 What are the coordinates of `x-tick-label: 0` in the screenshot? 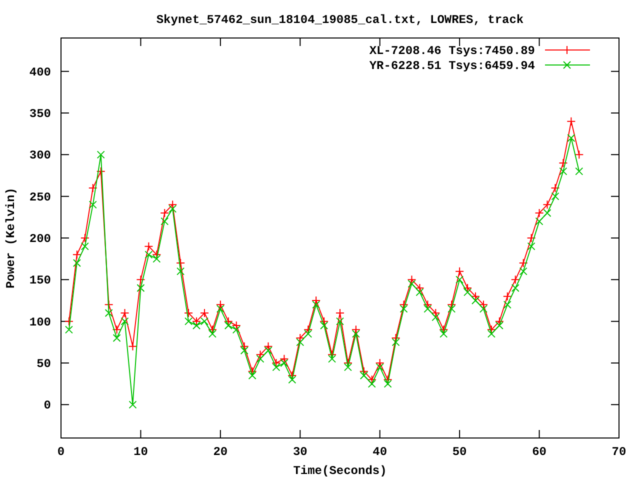 It's located at (61, 452).